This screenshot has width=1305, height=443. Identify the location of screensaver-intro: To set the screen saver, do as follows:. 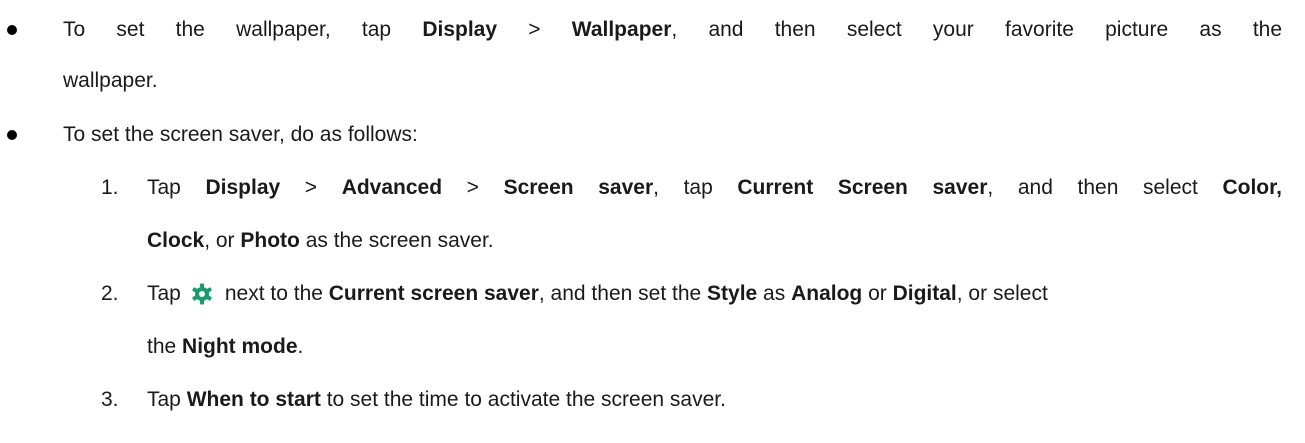
(240, 134).